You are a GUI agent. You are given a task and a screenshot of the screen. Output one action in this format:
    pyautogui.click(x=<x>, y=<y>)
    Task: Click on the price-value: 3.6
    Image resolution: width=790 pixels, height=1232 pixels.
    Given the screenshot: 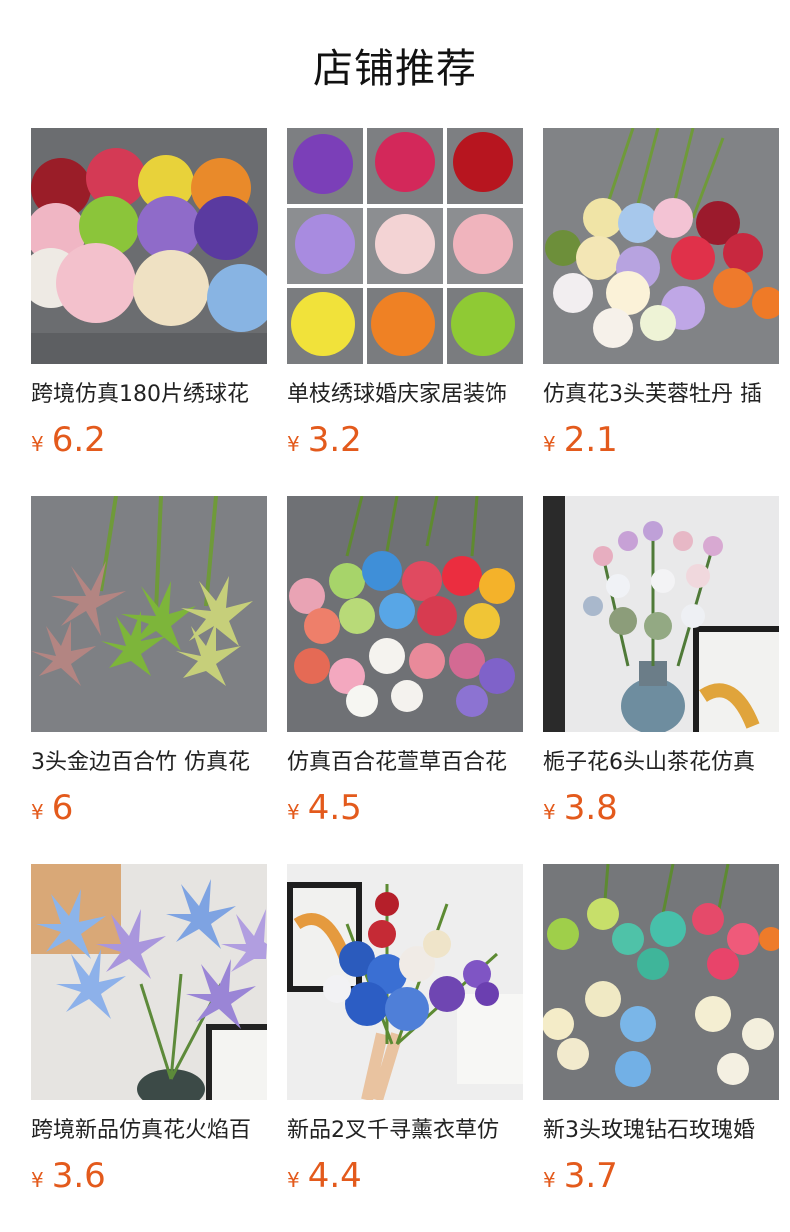 What is the action you would take?
    pyautogui.click(x=78, y=1176)
    